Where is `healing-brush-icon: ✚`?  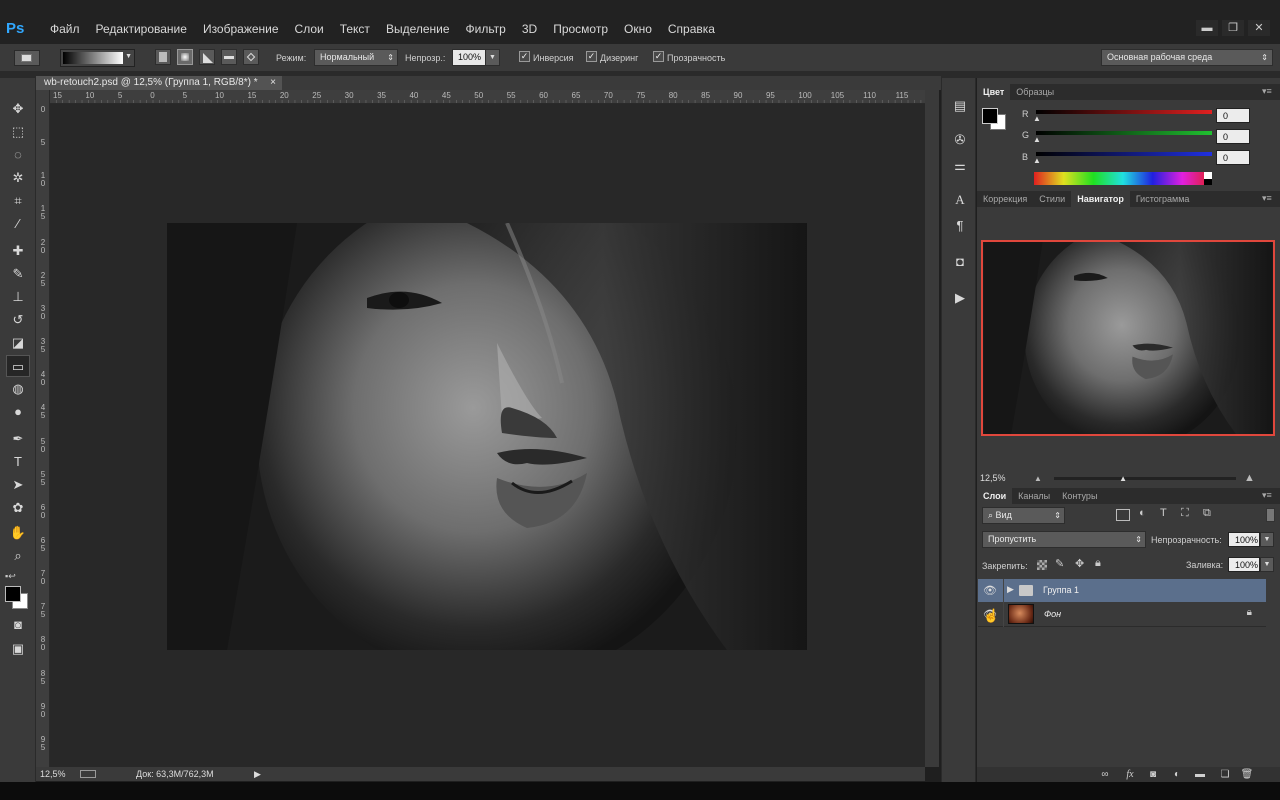
healing-brush-icon: ✚ is located at coordinates (18, 251).